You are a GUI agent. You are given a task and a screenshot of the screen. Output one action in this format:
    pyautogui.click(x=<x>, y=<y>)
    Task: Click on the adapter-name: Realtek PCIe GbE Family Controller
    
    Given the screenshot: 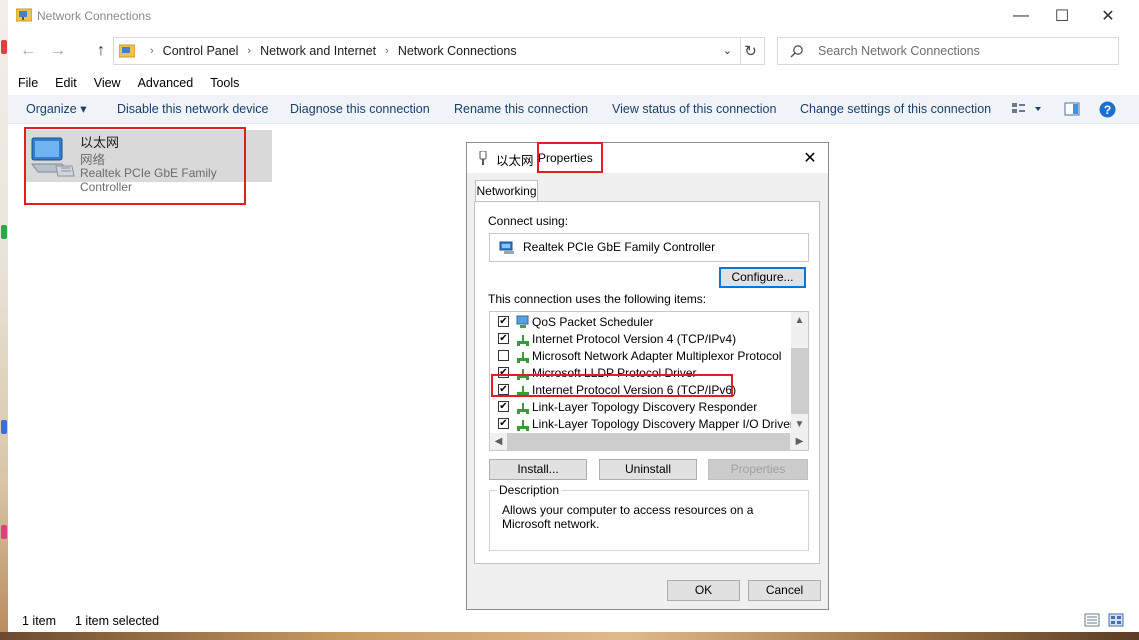 What is the action you would take?
    pyautogui.click(x=619, y=247)
    